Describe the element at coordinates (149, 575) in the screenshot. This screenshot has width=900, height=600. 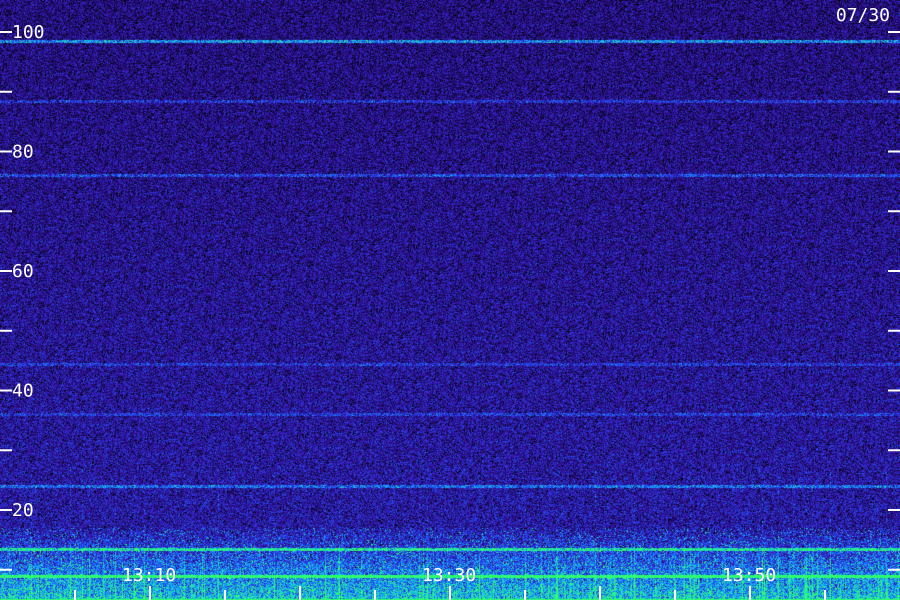
I see `x-tick-label: 13:10` at that location.